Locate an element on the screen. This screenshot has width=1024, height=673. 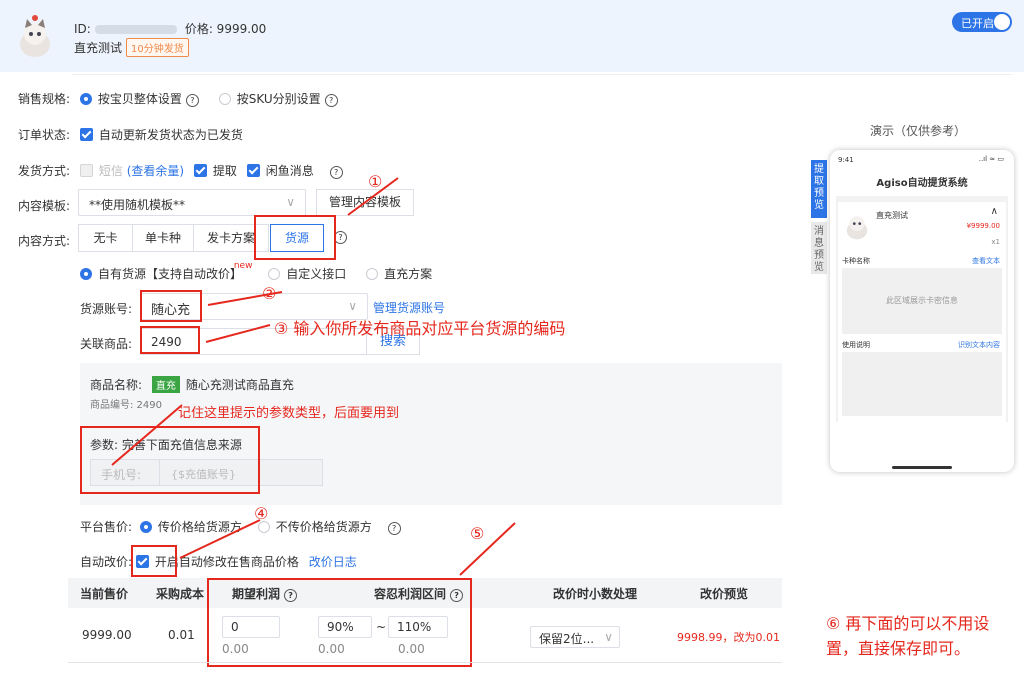
sale-spec-row: 销售规格: 按宝贝整体设置? 按SKU分别设置? is located at coordinates (178, 98).